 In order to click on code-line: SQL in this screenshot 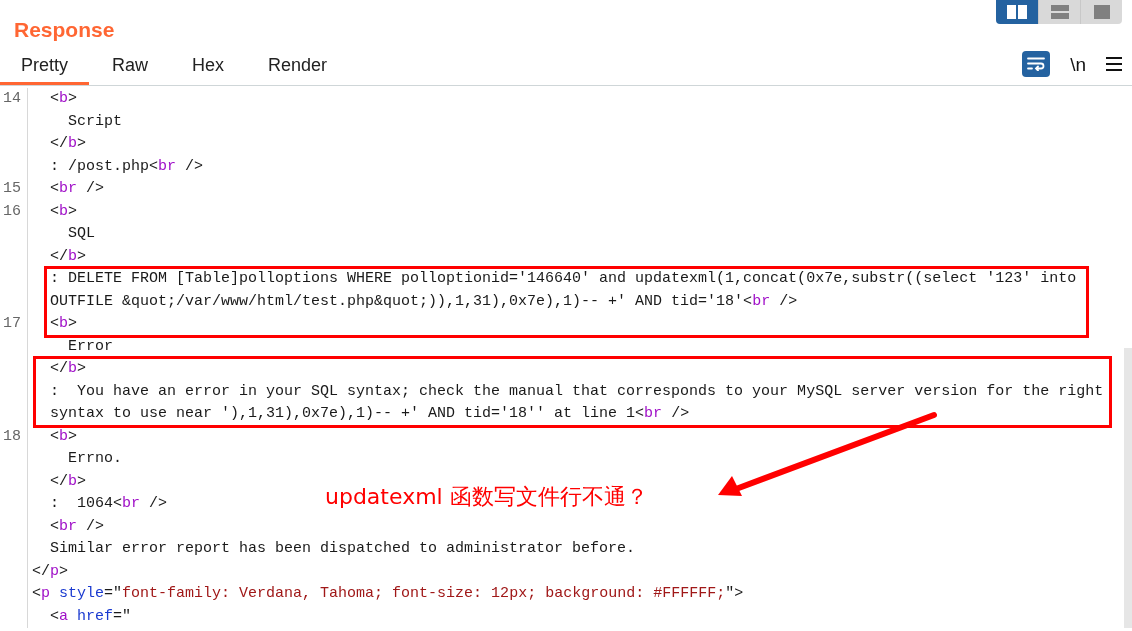, I will do `click(81, 234)`.